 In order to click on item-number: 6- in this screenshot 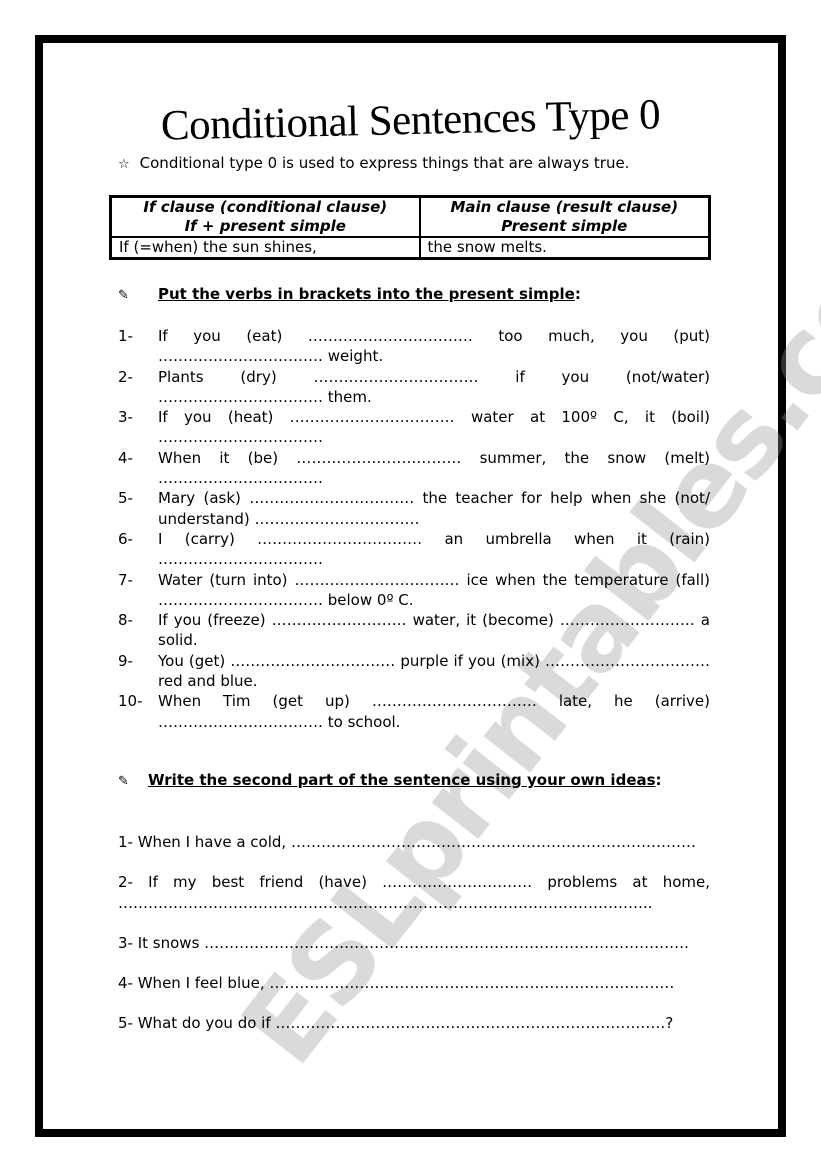, I will do `click(125, 538)`.